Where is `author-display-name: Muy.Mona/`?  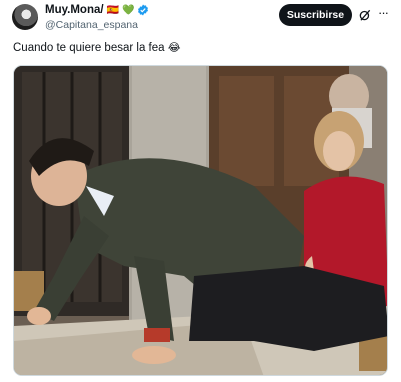
author-display-name: Muy.Mona/ is located at coordinates (74, 10).